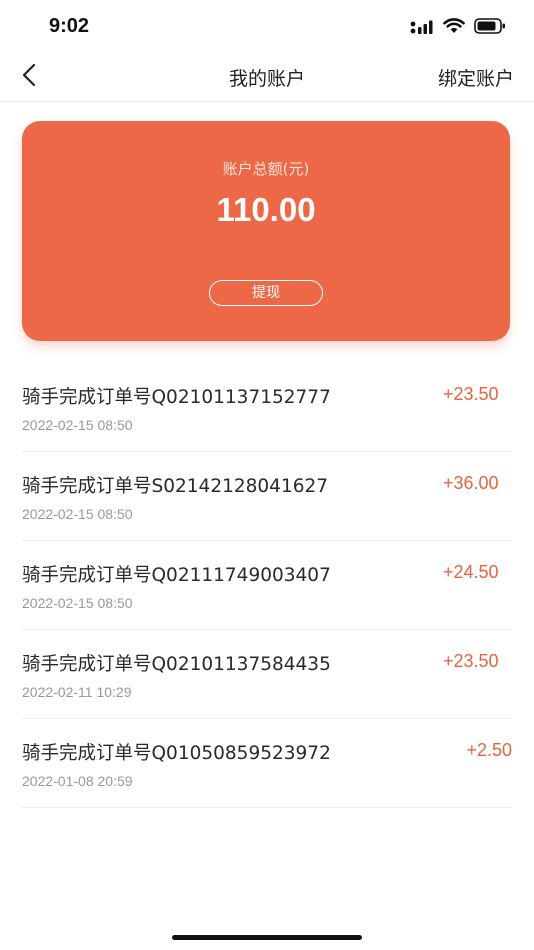 The width and height of the screenshot is (534, 950). What do you see at coordinates (69, 26) in the screenshot?
I see `status-time: 9:02` at bounding box center [69, 26].